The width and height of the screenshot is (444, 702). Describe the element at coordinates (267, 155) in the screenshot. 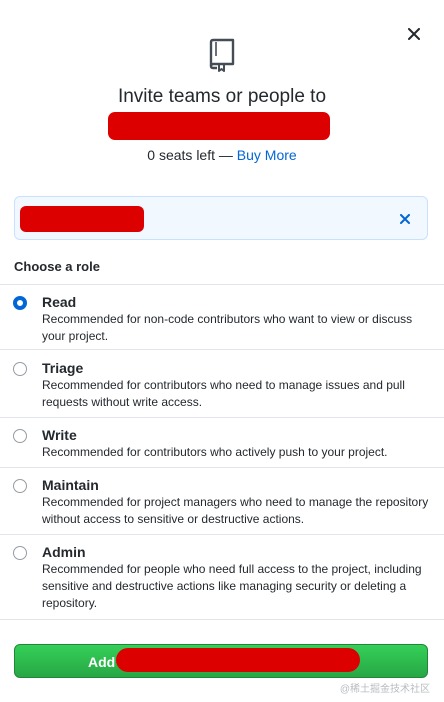

I see `buy-more-link: Buy More` at that location.